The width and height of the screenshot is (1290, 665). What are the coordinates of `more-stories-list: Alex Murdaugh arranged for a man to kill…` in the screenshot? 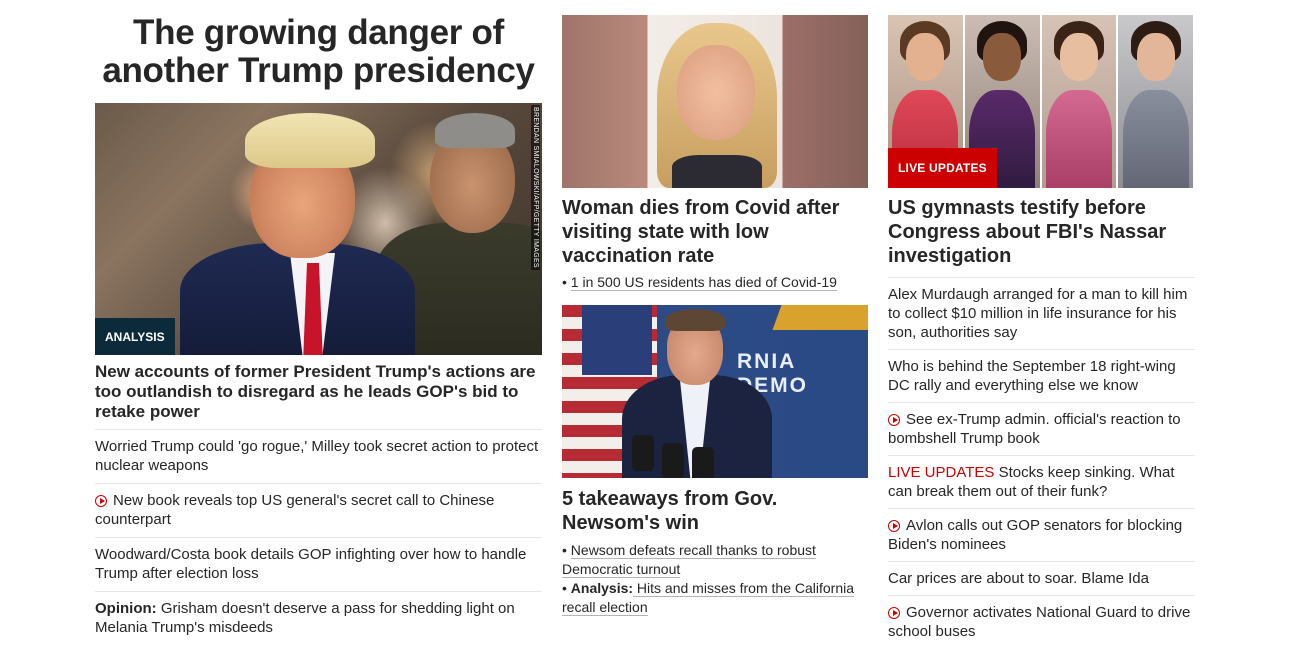 It's located at (1041, 462).